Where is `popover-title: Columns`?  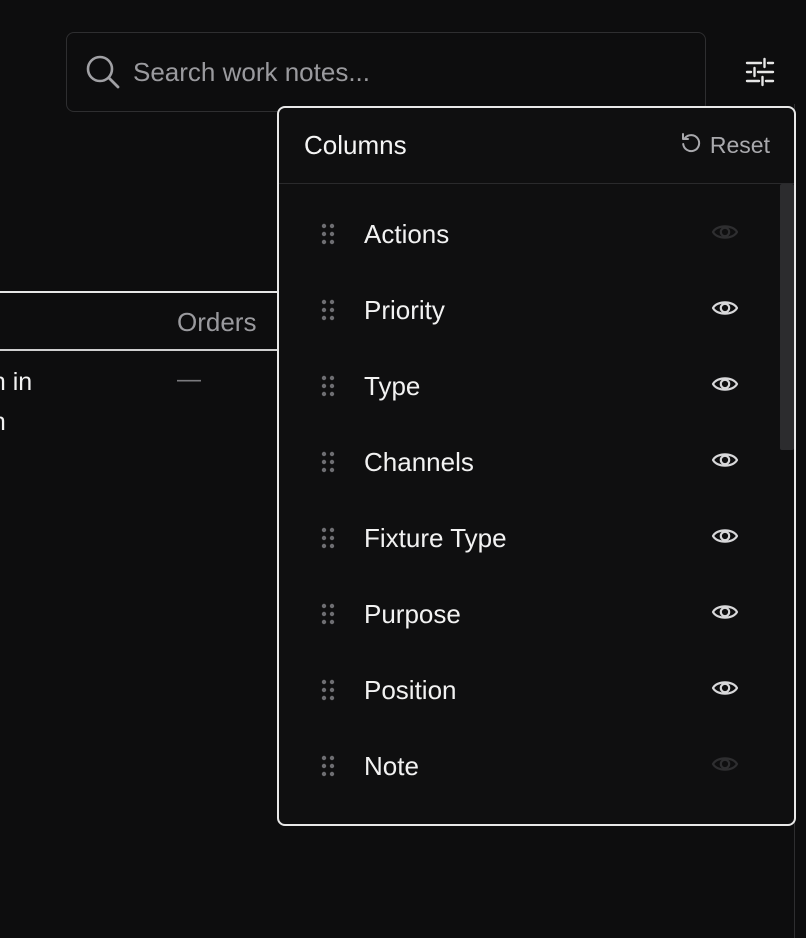 popover-title: Columns is located at coordinates (355, 145).